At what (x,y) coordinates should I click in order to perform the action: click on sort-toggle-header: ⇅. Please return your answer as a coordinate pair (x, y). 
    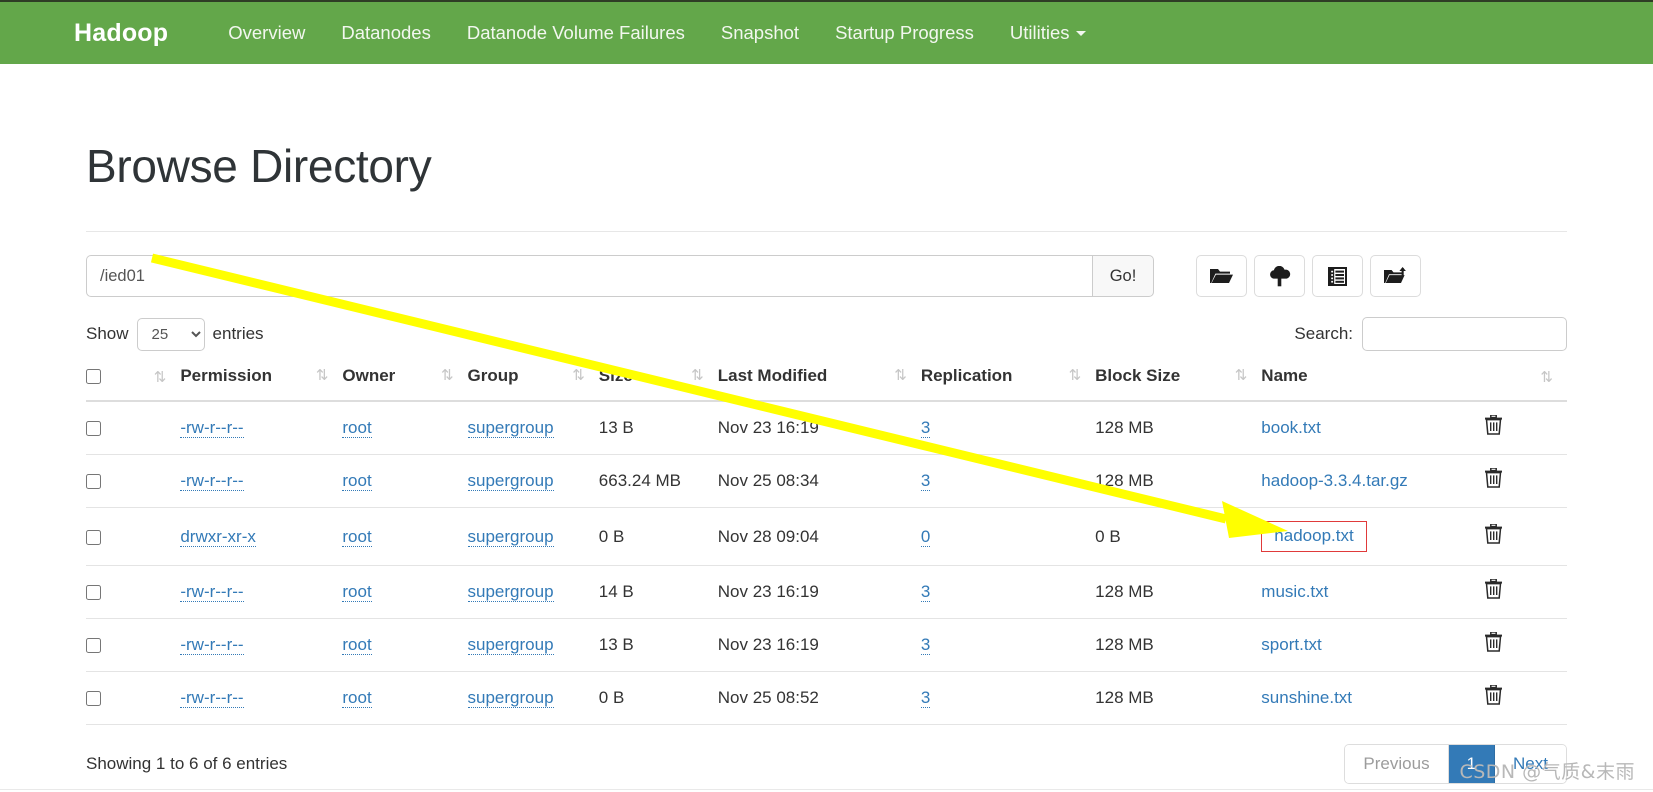
    Looking at the image, I should click on (157, 384).